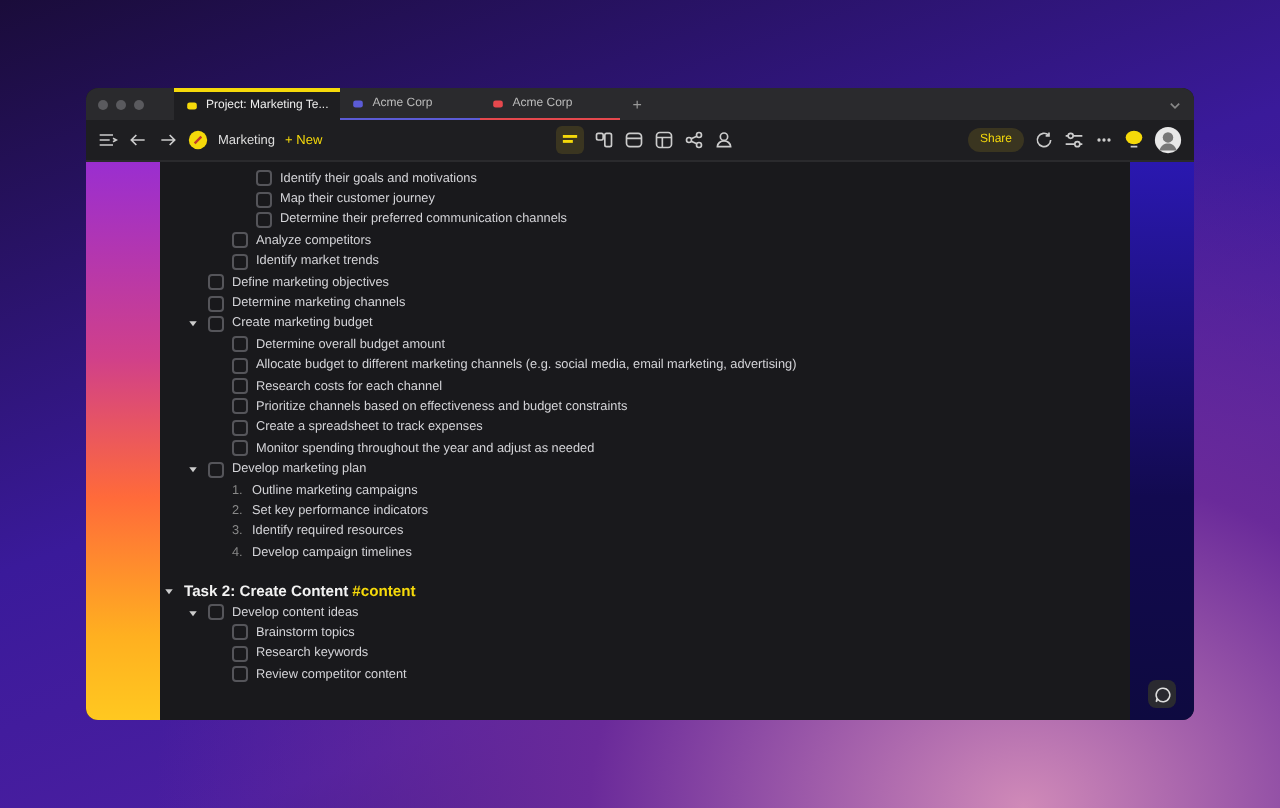 The image size is (1280, 808). Describe the element at coordinates (1134, 140) in the screenshot. I see `lightbulb-icon` at that location.